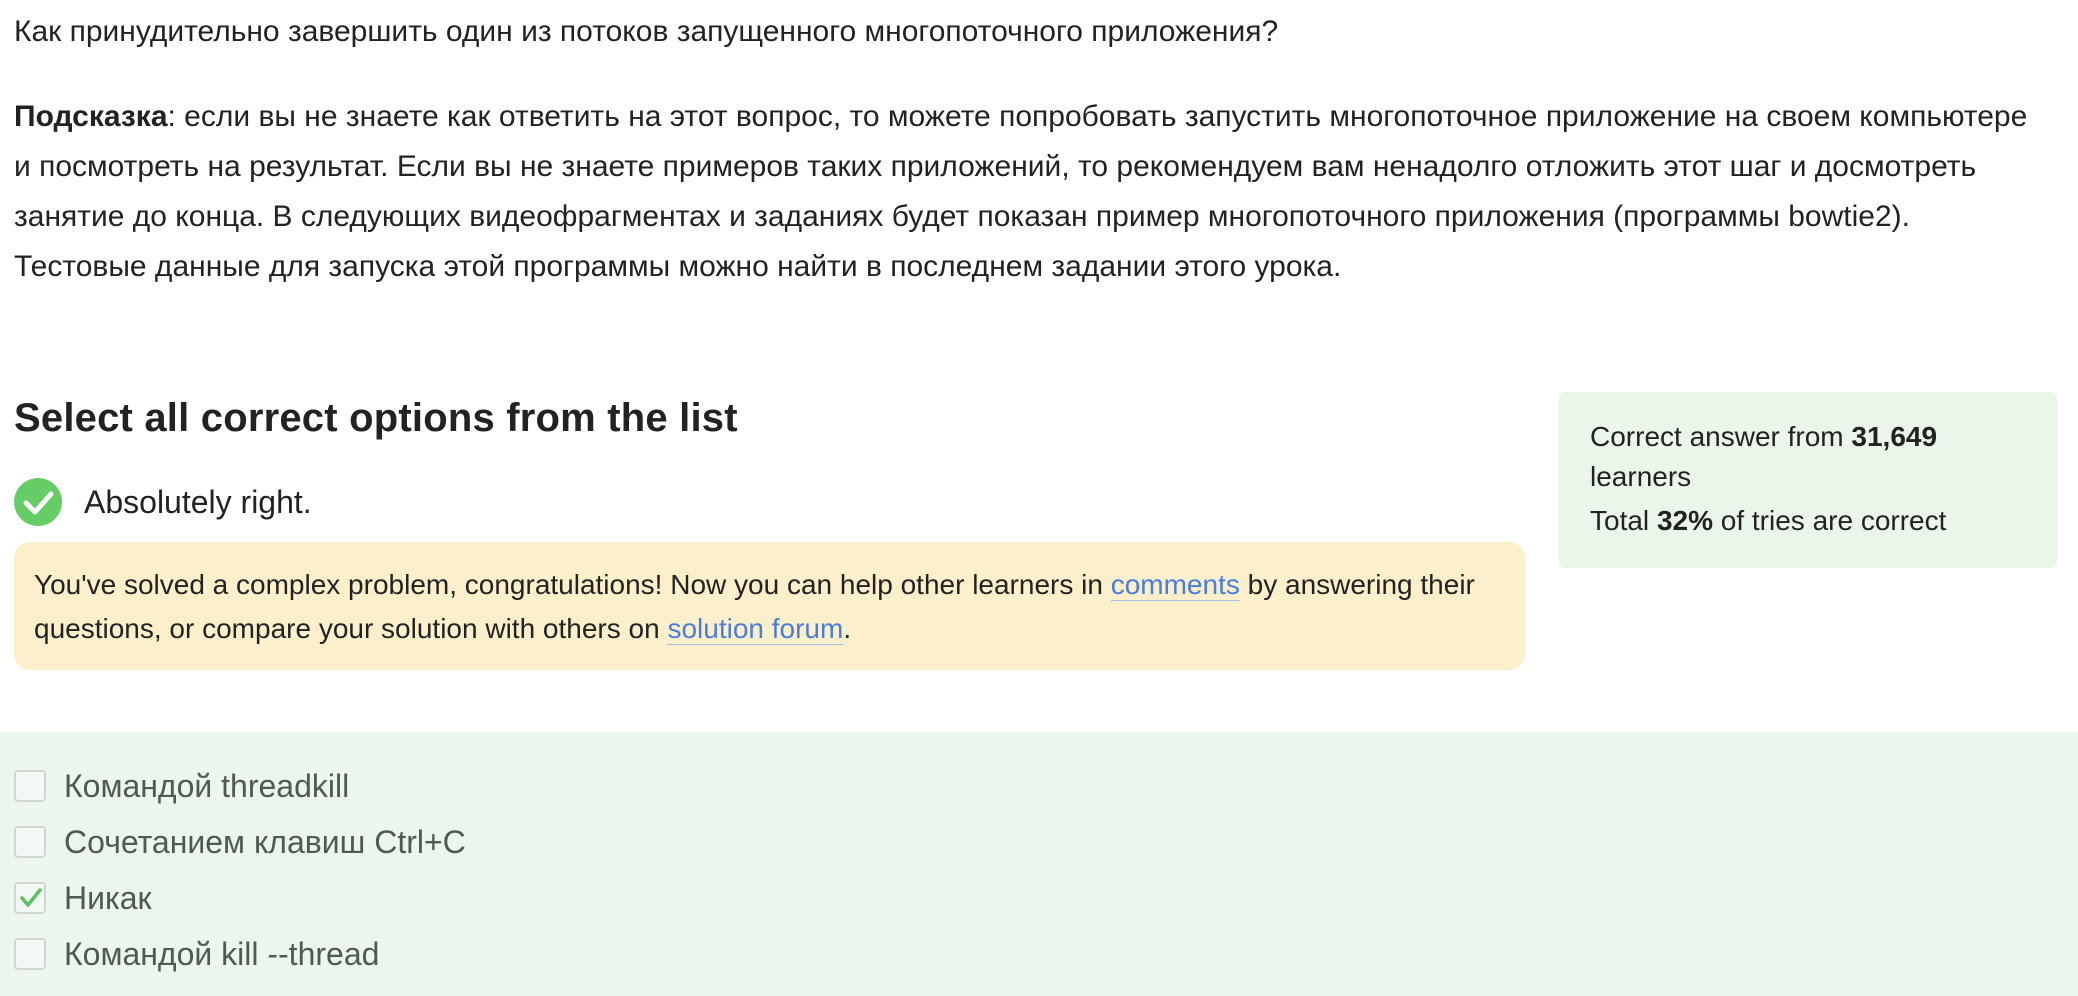 Image resolution: width=2078 pixels, height=996 pixels. What do you see at coordinates (91, 116) in the screenshot?
I see `hint-label: Подсказка` at bounding box center [91, 116].